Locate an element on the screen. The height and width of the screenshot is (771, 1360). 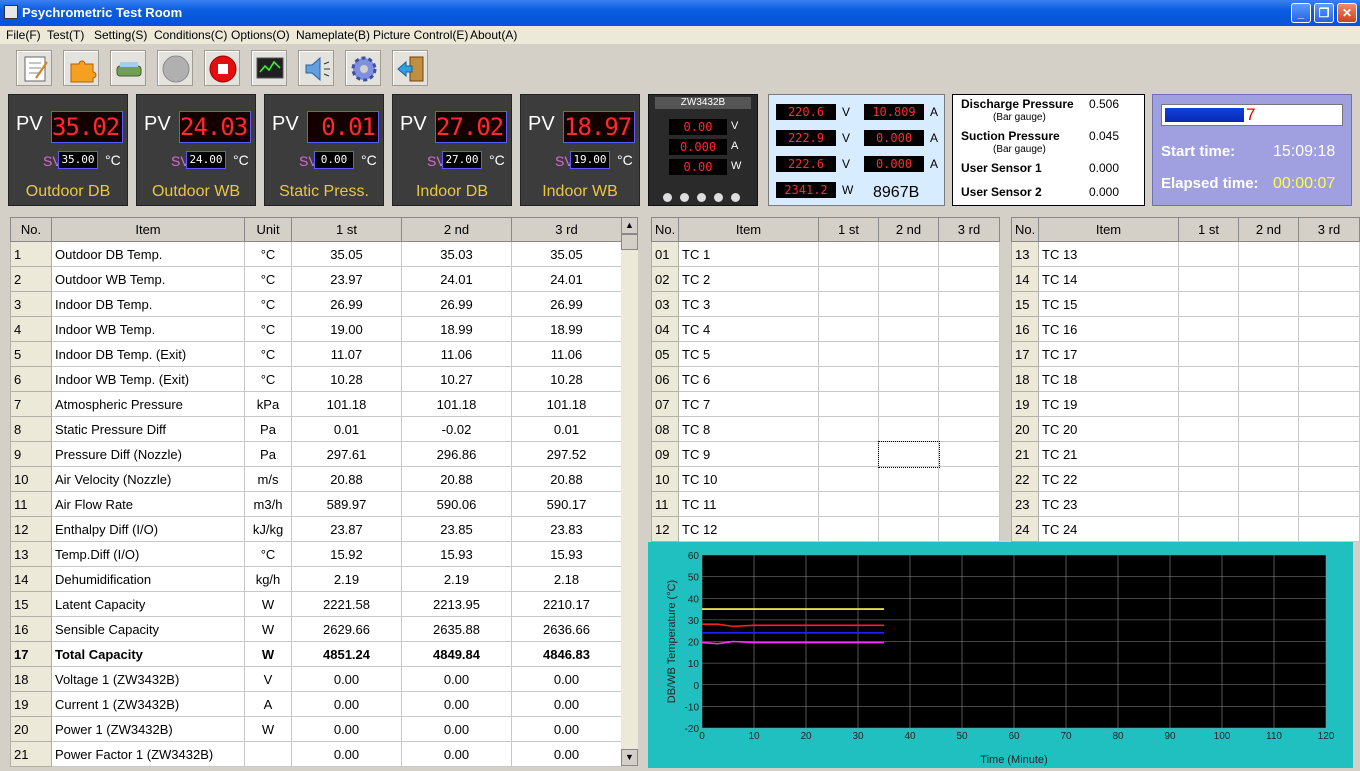
table-row: 19 TC 19 is located at coordinates (1185, 404).